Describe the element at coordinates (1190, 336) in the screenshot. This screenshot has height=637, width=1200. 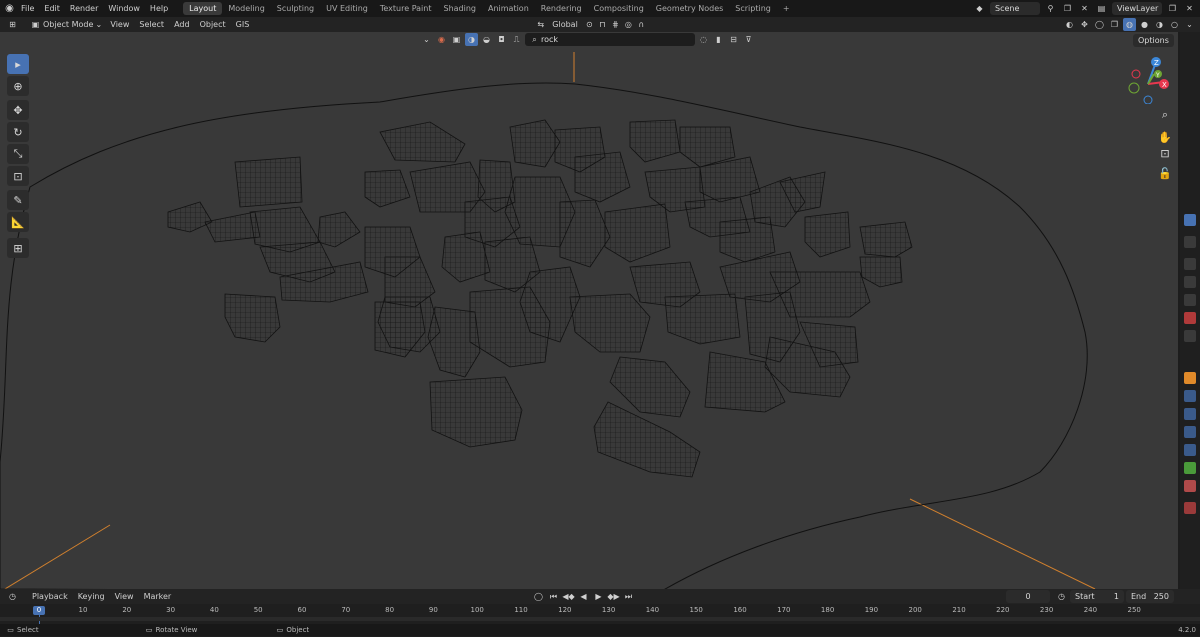
I see `collection-tab-icon` at that location.